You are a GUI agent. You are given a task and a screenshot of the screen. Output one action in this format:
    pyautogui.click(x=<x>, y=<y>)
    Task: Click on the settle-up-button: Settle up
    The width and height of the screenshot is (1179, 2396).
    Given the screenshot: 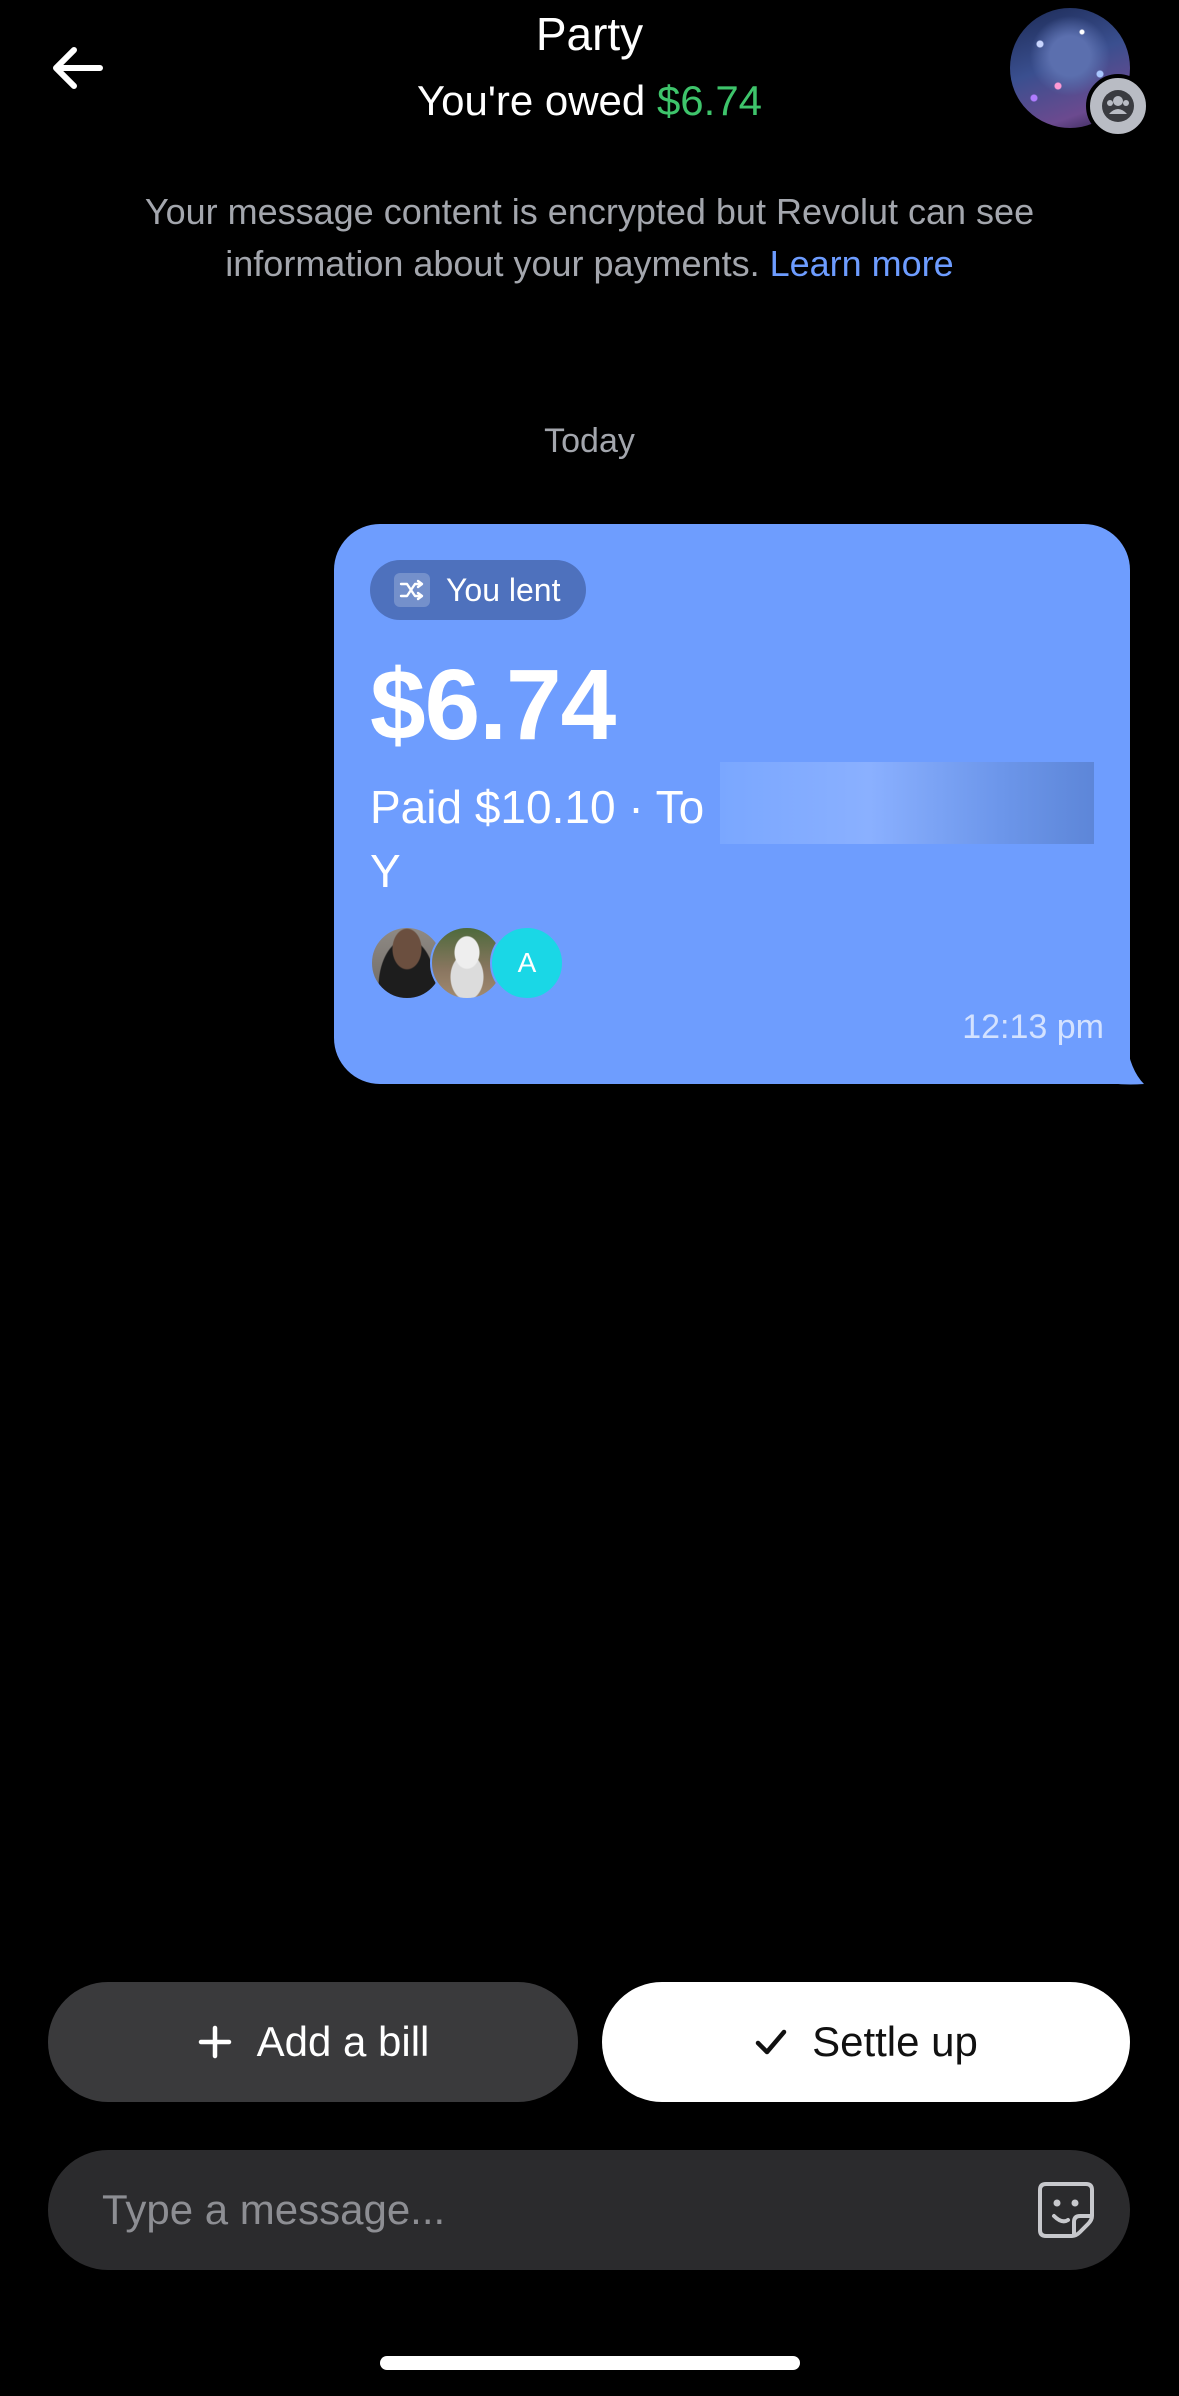 What is the action you would take?
    pyautogui.click(x=866, y=2042)
    